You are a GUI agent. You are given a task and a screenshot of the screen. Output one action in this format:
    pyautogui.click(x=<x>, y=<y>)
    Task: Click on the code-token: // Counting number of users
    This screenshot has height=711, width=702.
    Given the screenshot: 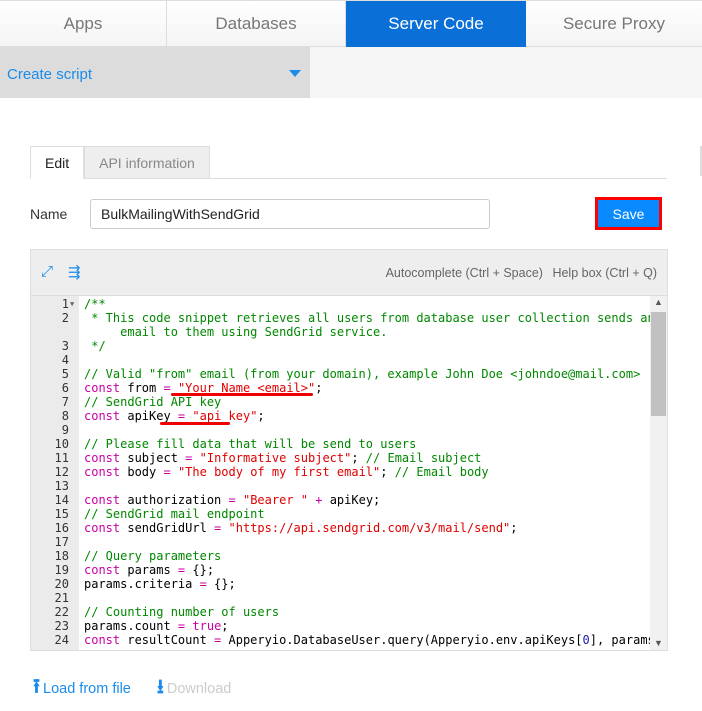 What is the action you would take?
    pyautogui.click(x=182, y=612)
    